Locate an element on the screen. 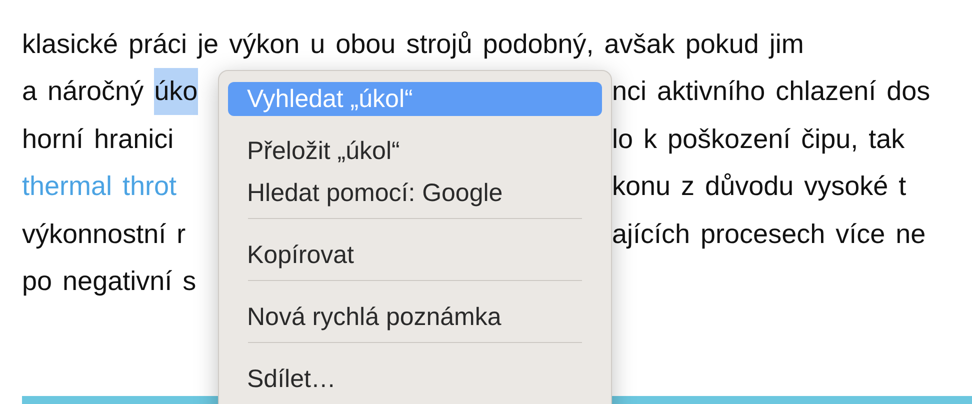 This screenshot has height=404, width=972. menu-item: Nová rychlá poznámka is located at coordinates (415, 317).